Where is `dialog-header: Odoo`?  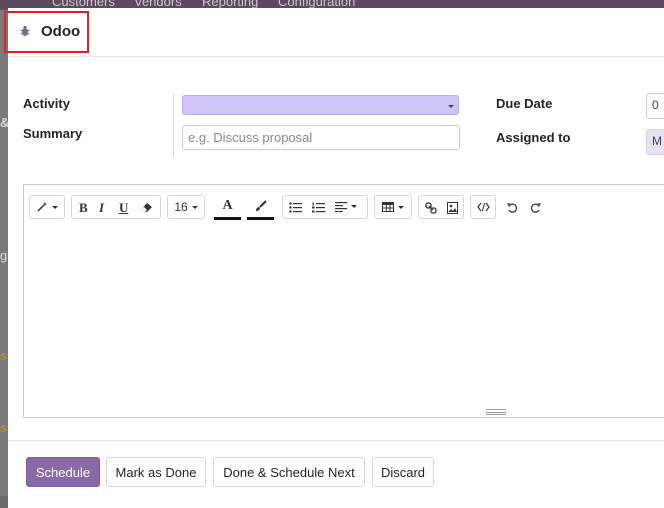
dialog-header: Odoo is located at coordinates (334, 32).